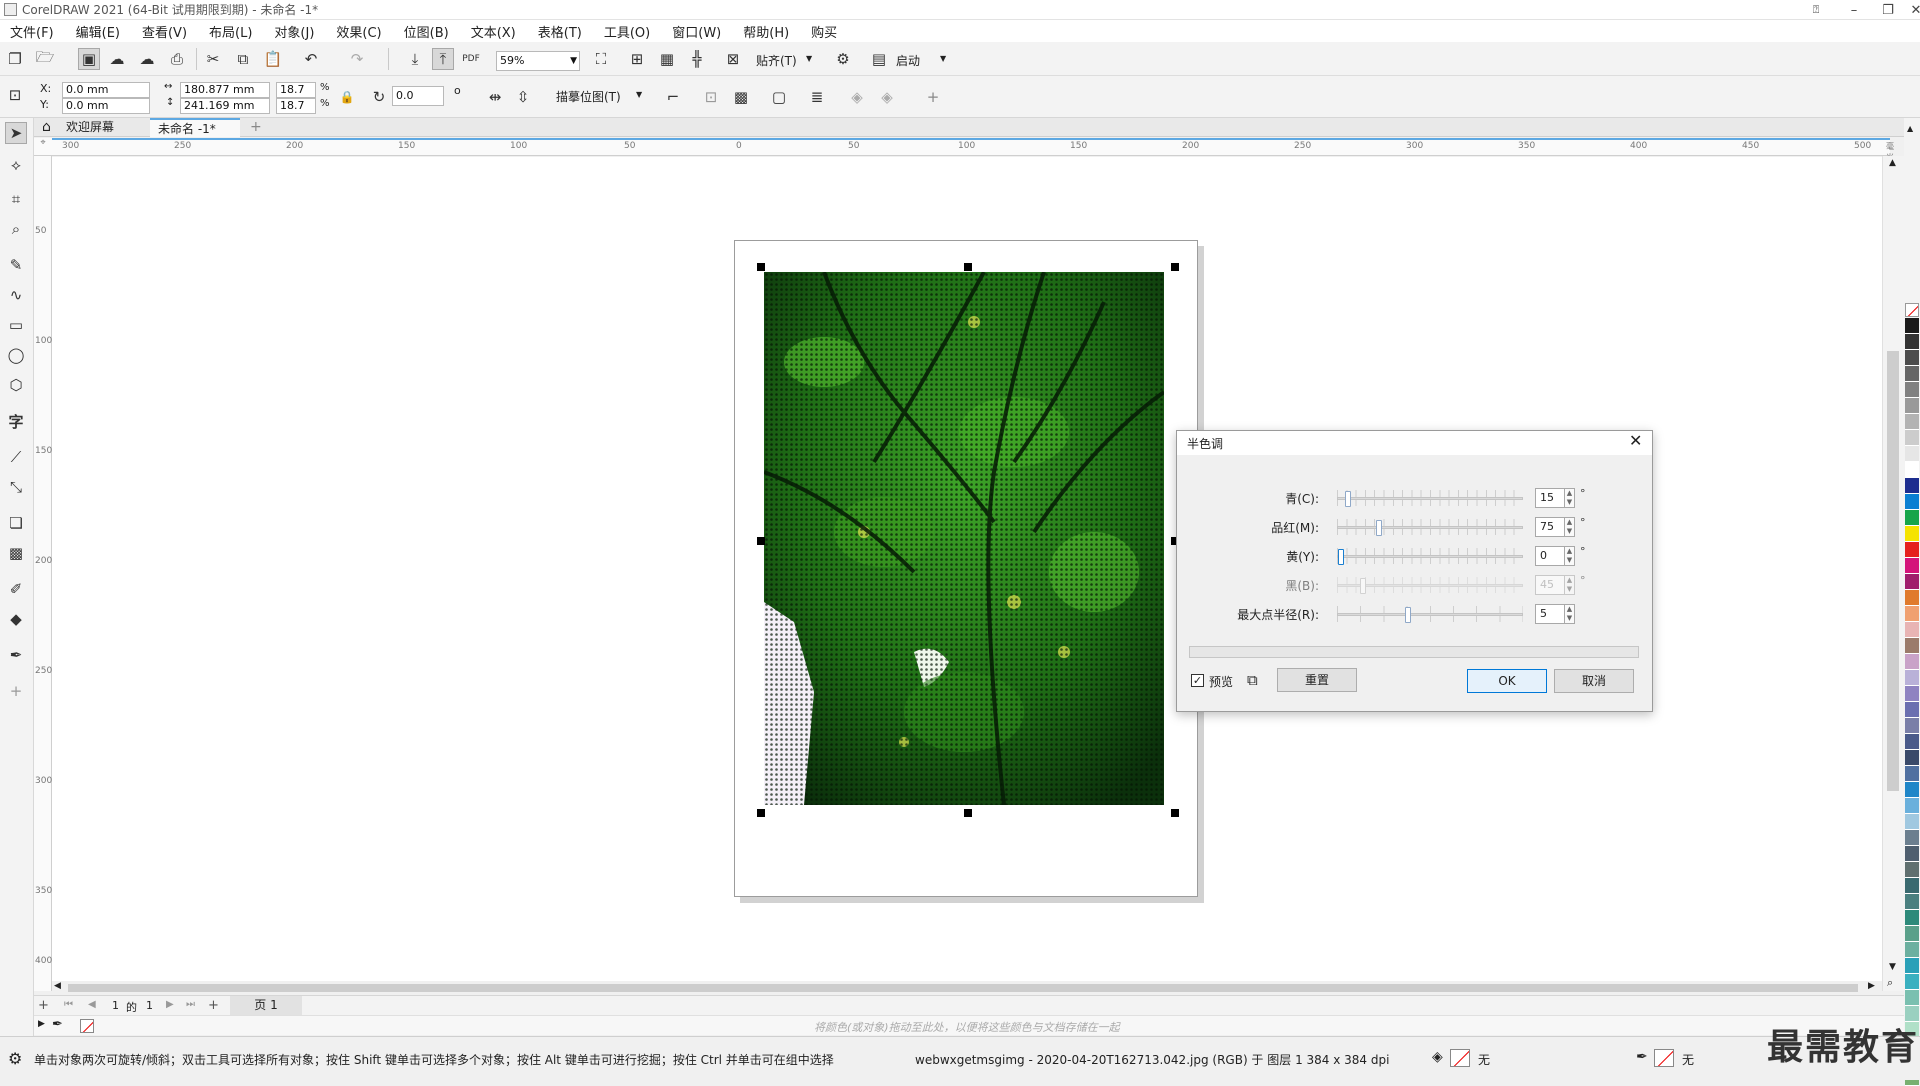  What do you see at coordinates (16, 589) in the screenshot?
I see `eyedropper-icon: ✐` at bounding box center [16, 589].